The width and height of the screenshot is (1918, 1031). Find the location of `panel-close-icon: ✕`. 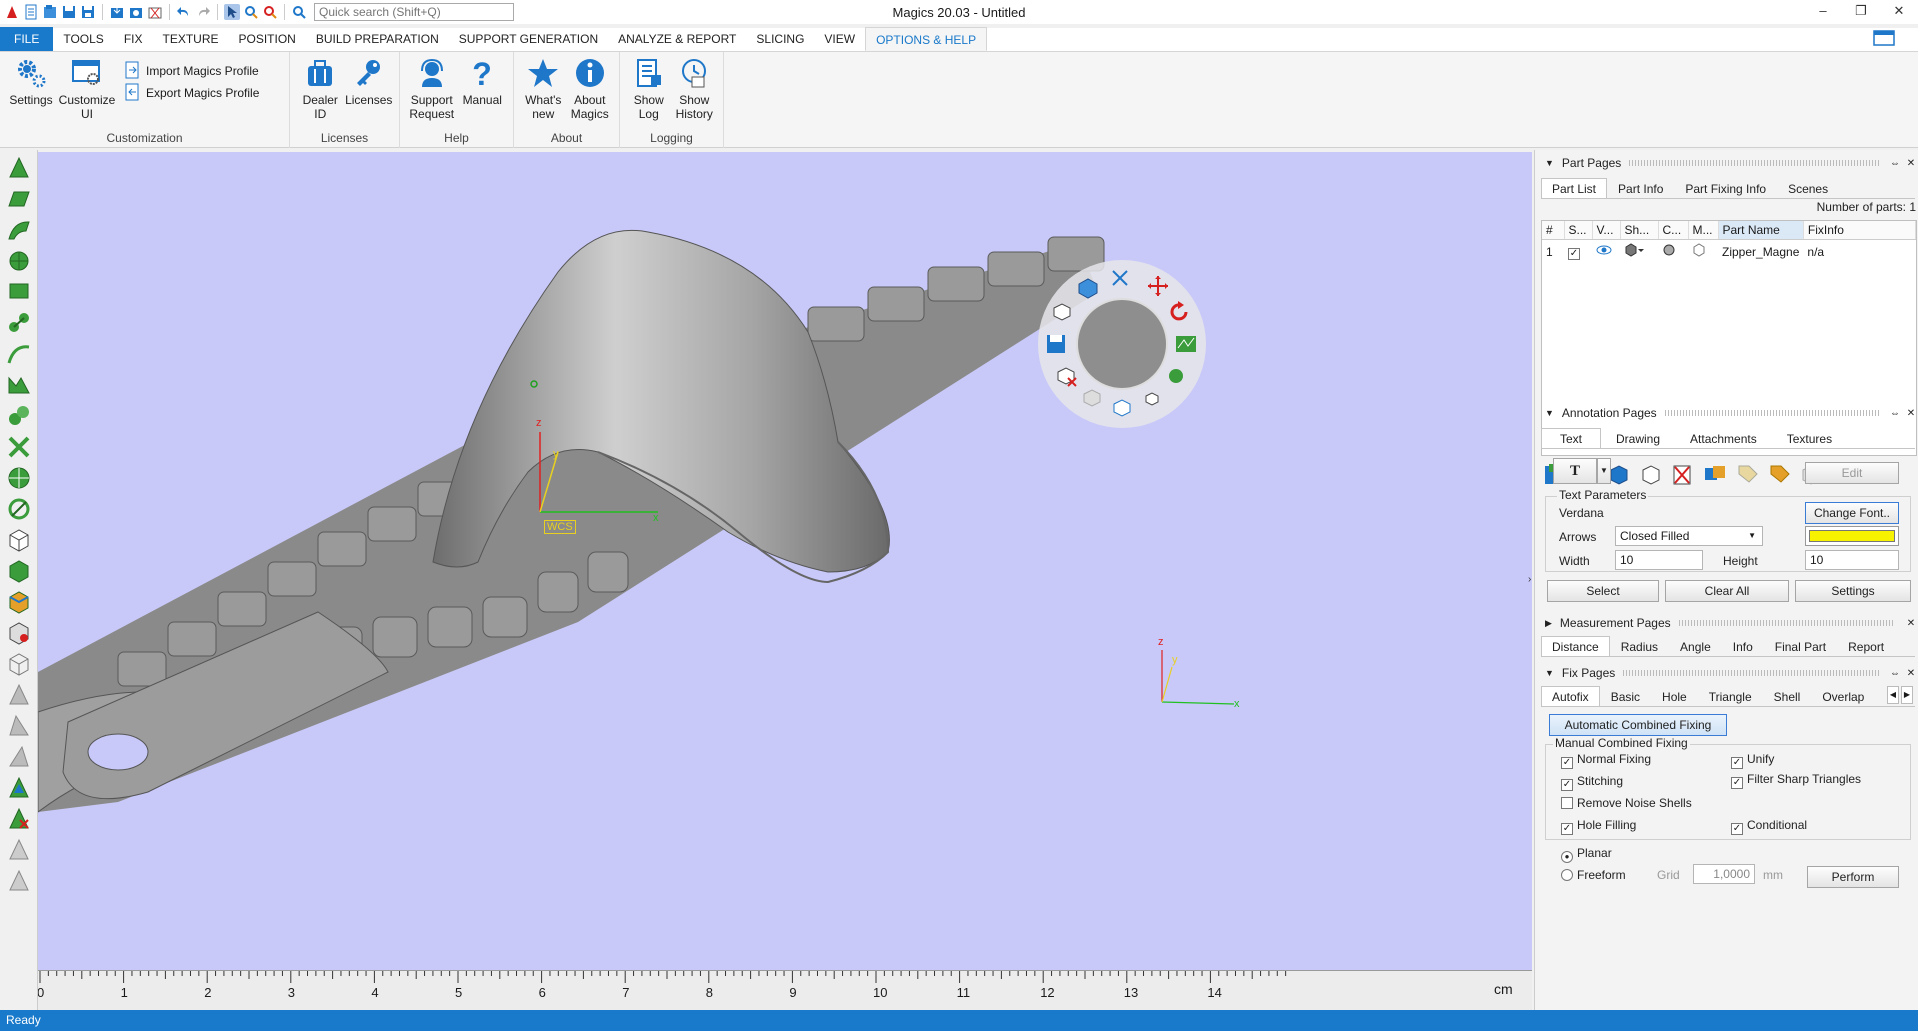

panel-close-icon: ✕ is located at coordinates (1910, 413).